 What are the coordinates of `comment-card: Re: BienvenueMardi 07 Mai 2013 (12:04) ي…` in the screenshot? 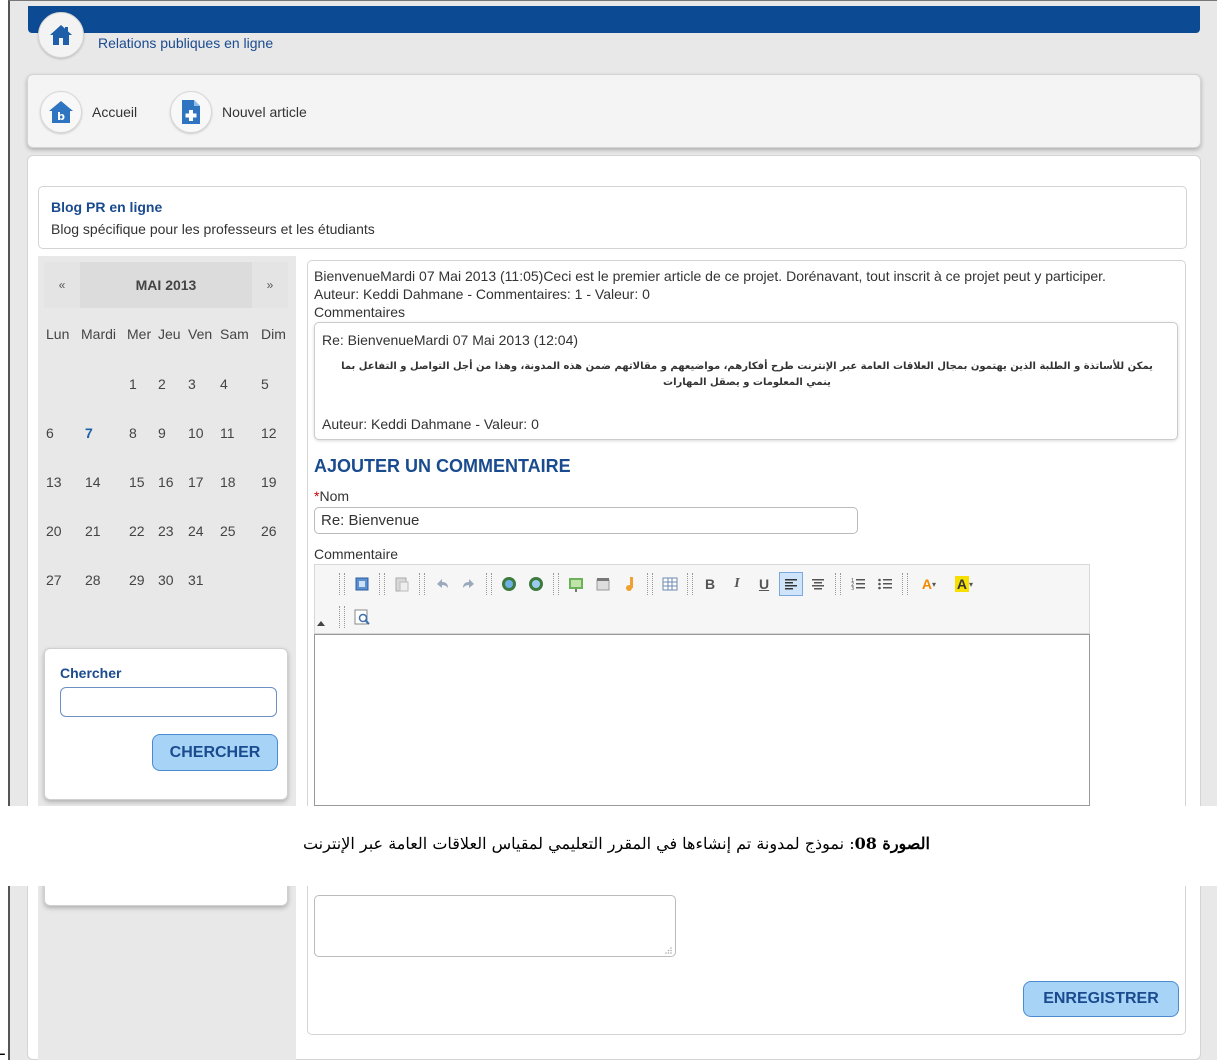 It's located at (746, 381).